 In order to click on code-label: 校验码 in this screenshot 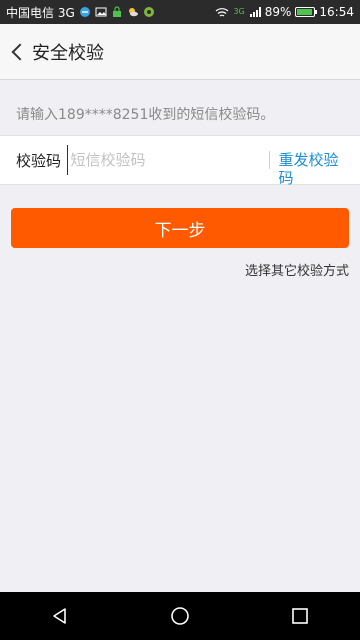, I will do `click(39, 160)`.